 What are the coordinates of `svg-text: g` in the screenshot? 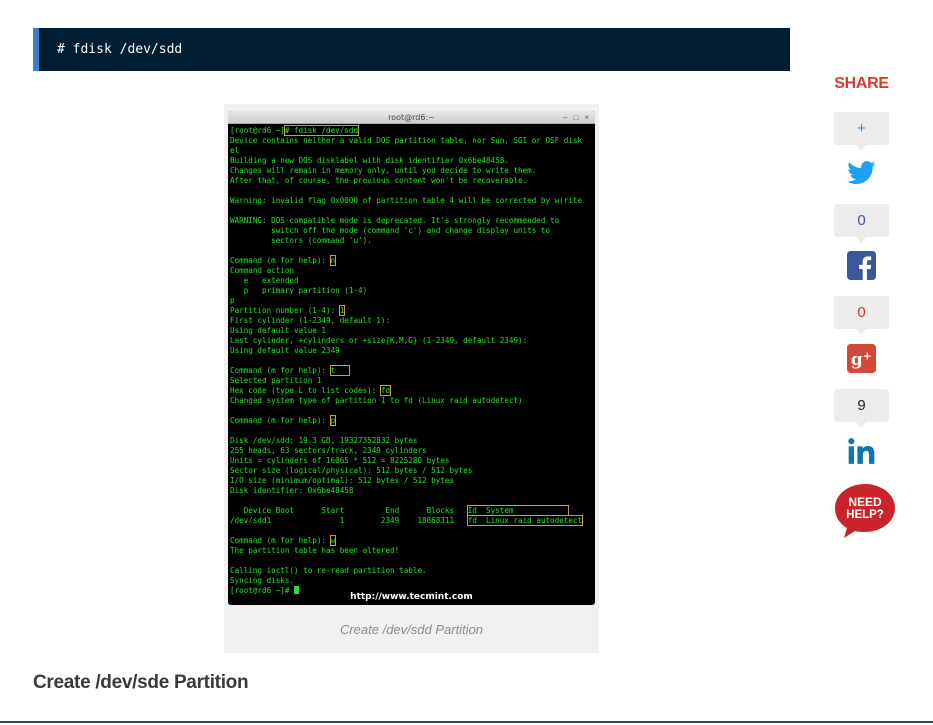 It's located at (857, 359).